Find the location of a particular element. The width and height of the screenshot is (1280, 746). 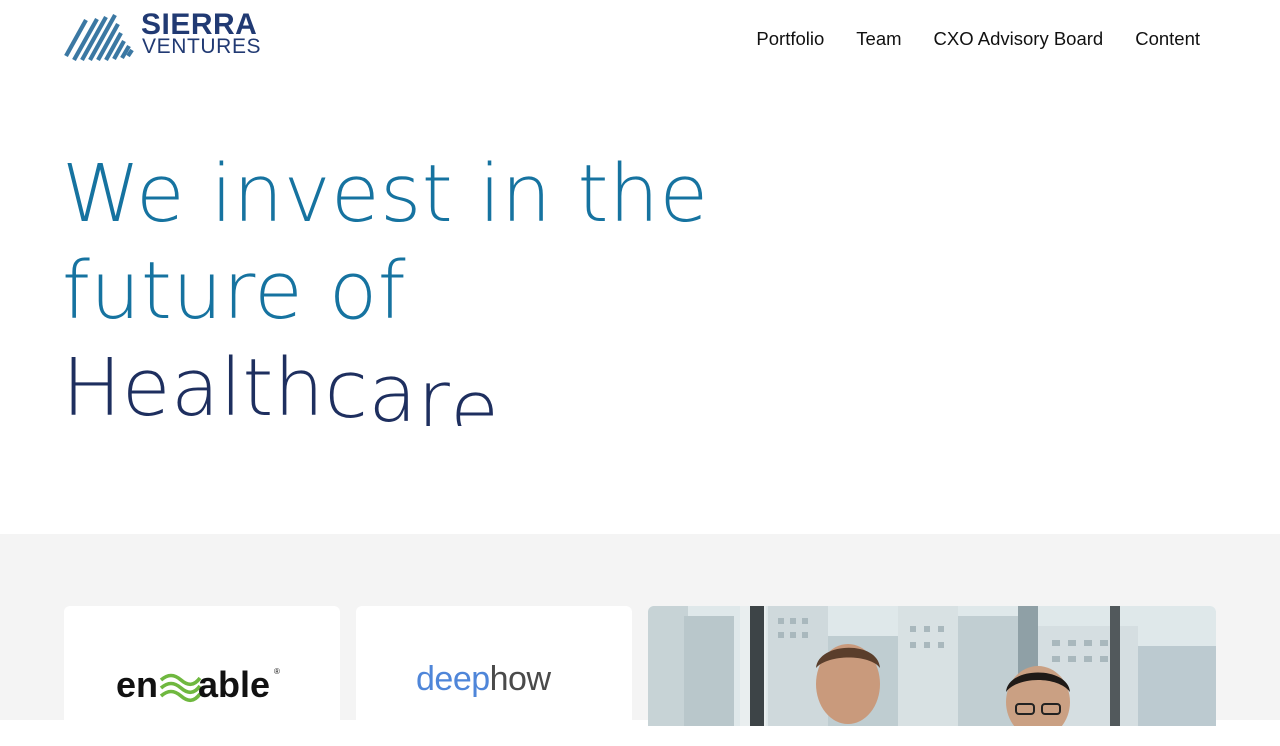

enable-logo-text-2: able is located at coordinates (234, 684).